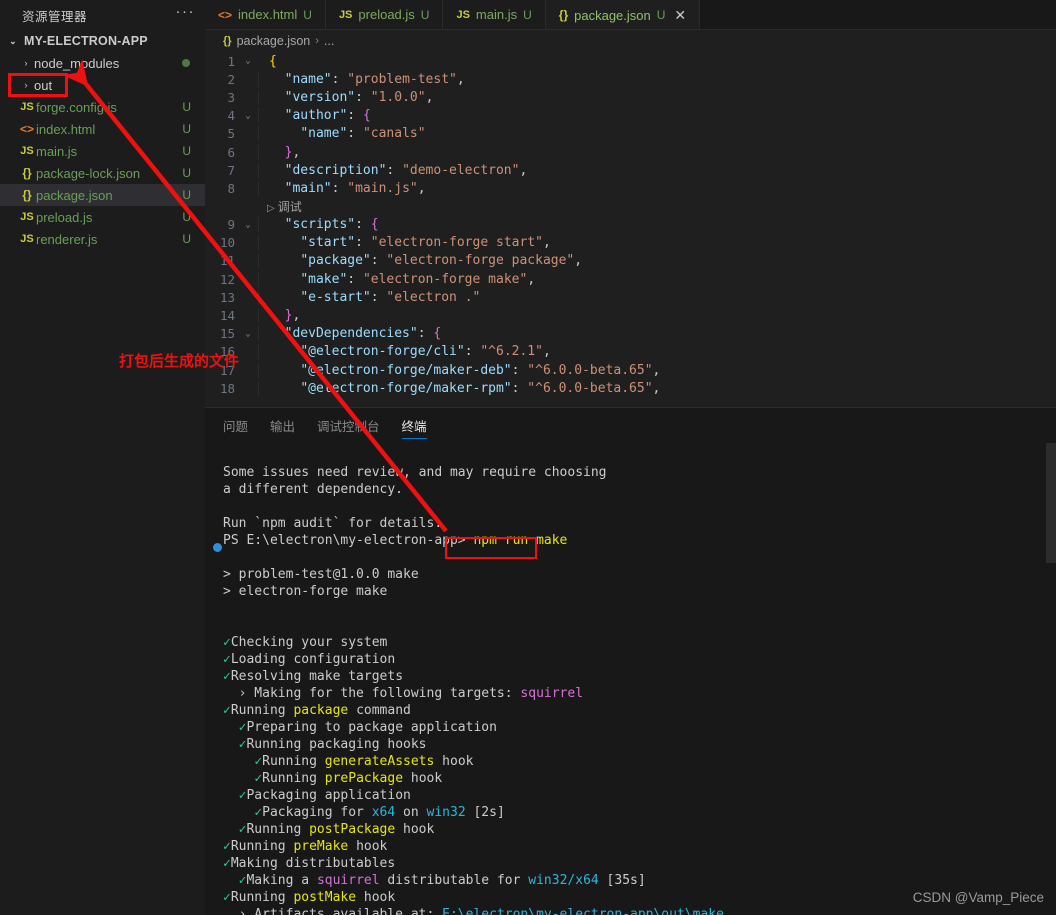 Image resolution: width=1056 pixels, height=915 pixels. Describe the element at coordinates (235, 425) in the screenshot. I see `panel-tab-问题: 问题` at that location.